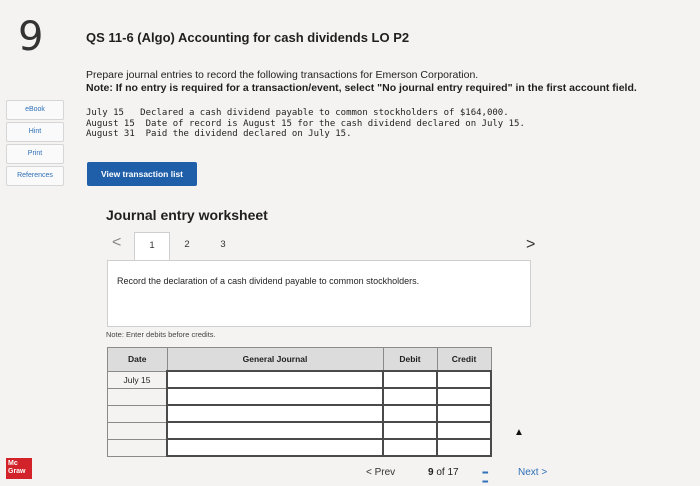  Describe the element at coordinates (35, 132) in the screenshot. I see `hint-button: Hint` at that location.